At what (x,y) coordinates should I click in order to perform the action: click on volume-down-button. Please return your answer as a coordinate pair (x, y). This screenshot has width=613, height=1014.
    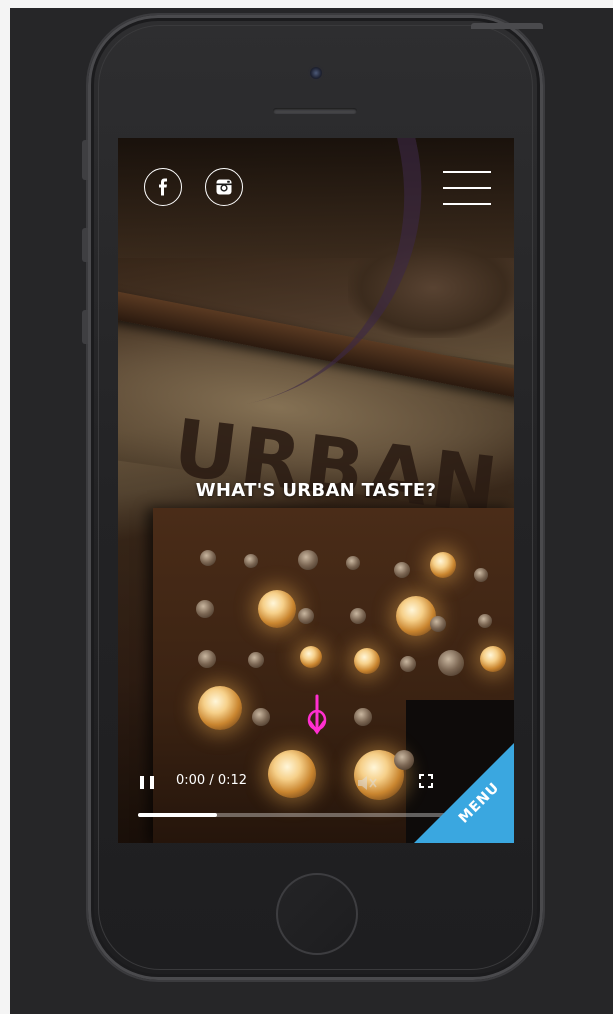
    Looking at the image, I should click on (85, 327).